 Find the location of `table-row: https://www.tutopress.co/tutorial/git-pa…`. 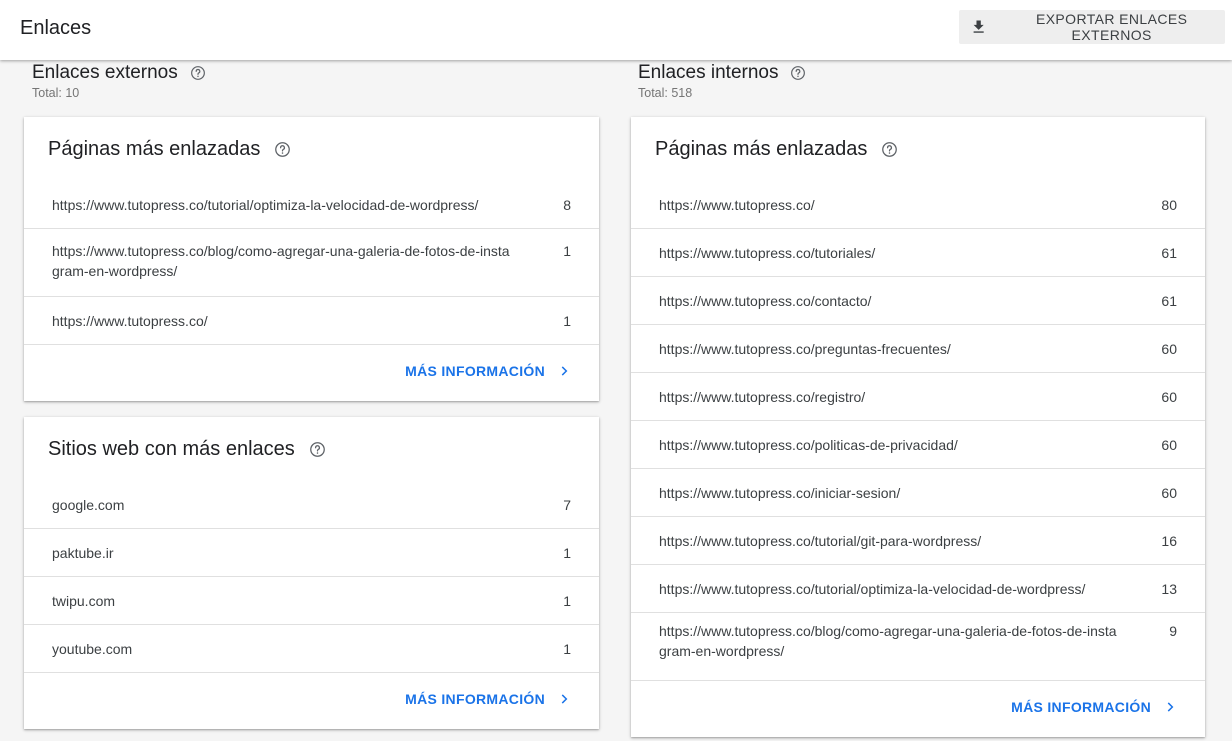

table-row: https://www.tutopress.co/tutorial/git-pa… is located at coordinates (918, 541).